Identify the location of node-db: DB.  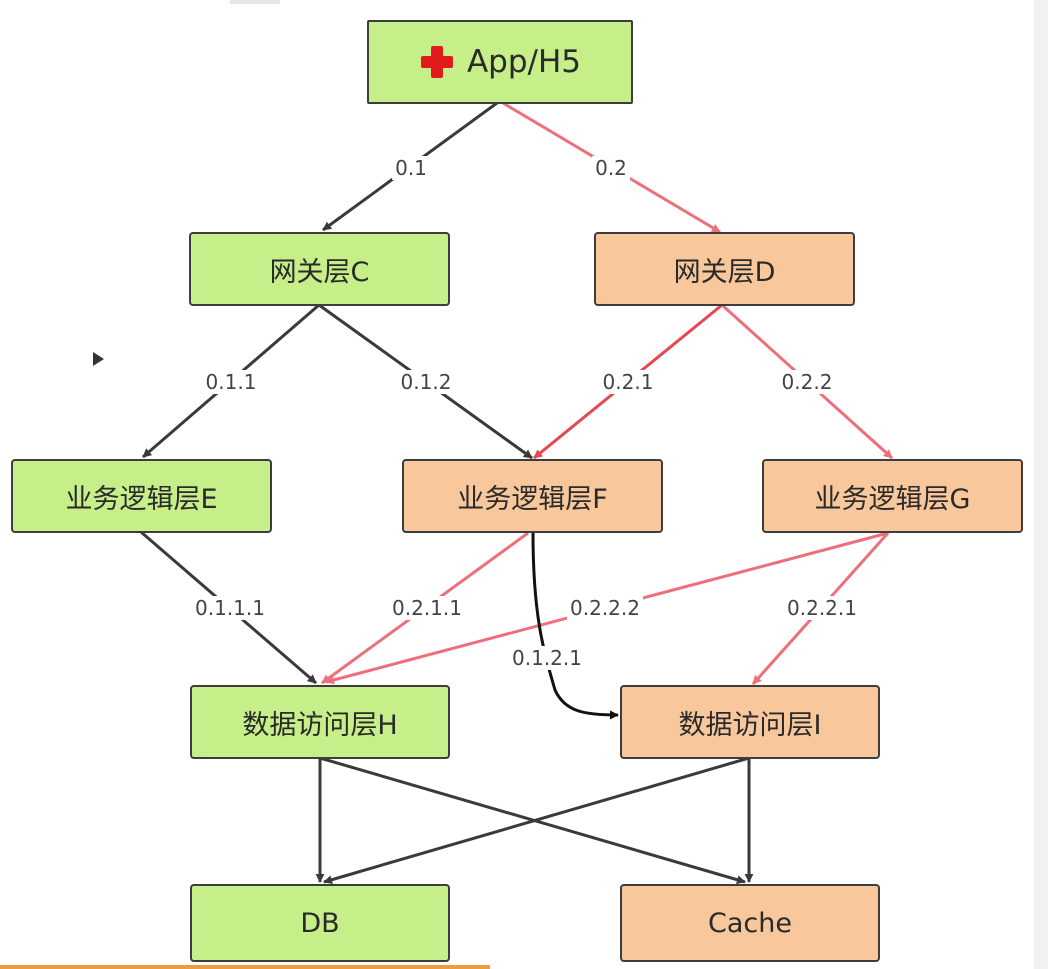
(320, 923).